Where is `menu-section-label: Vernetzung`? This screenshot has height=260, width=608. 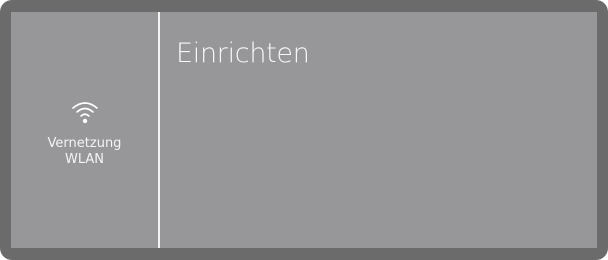
menu-section-label: Vernetzung is located at coordinates (84, 143).